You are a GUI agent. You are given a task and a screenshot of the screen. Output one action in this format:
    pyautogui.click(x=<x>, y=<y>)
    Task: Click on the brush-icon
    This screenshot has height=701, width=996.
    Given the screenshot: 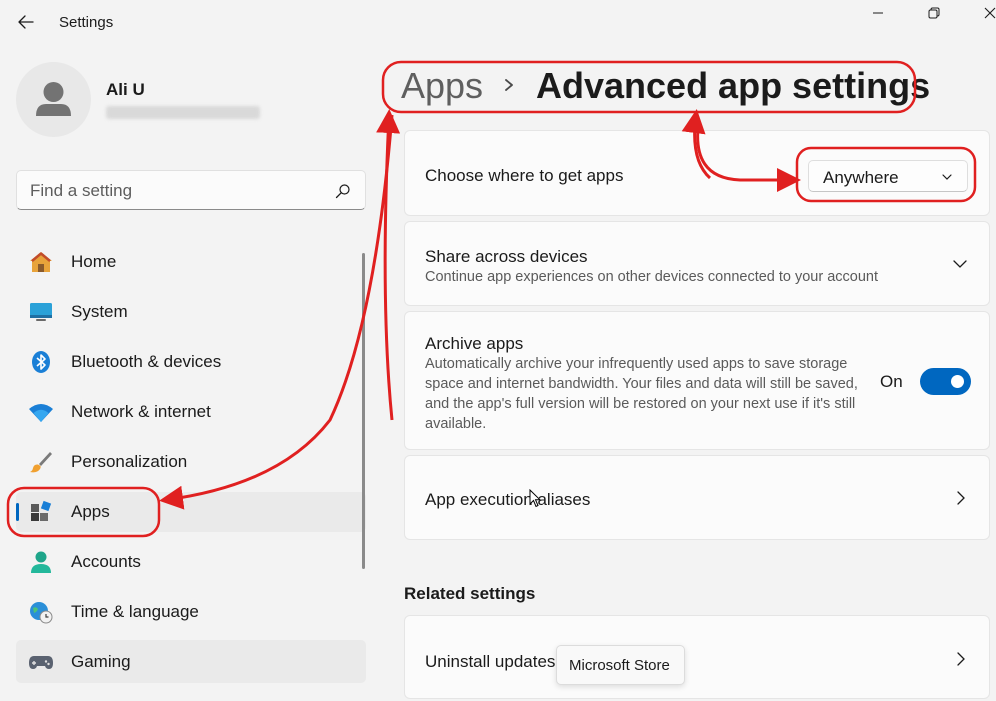 What is the action you would take?
    pyautogui.click(x=41, y=462)
    